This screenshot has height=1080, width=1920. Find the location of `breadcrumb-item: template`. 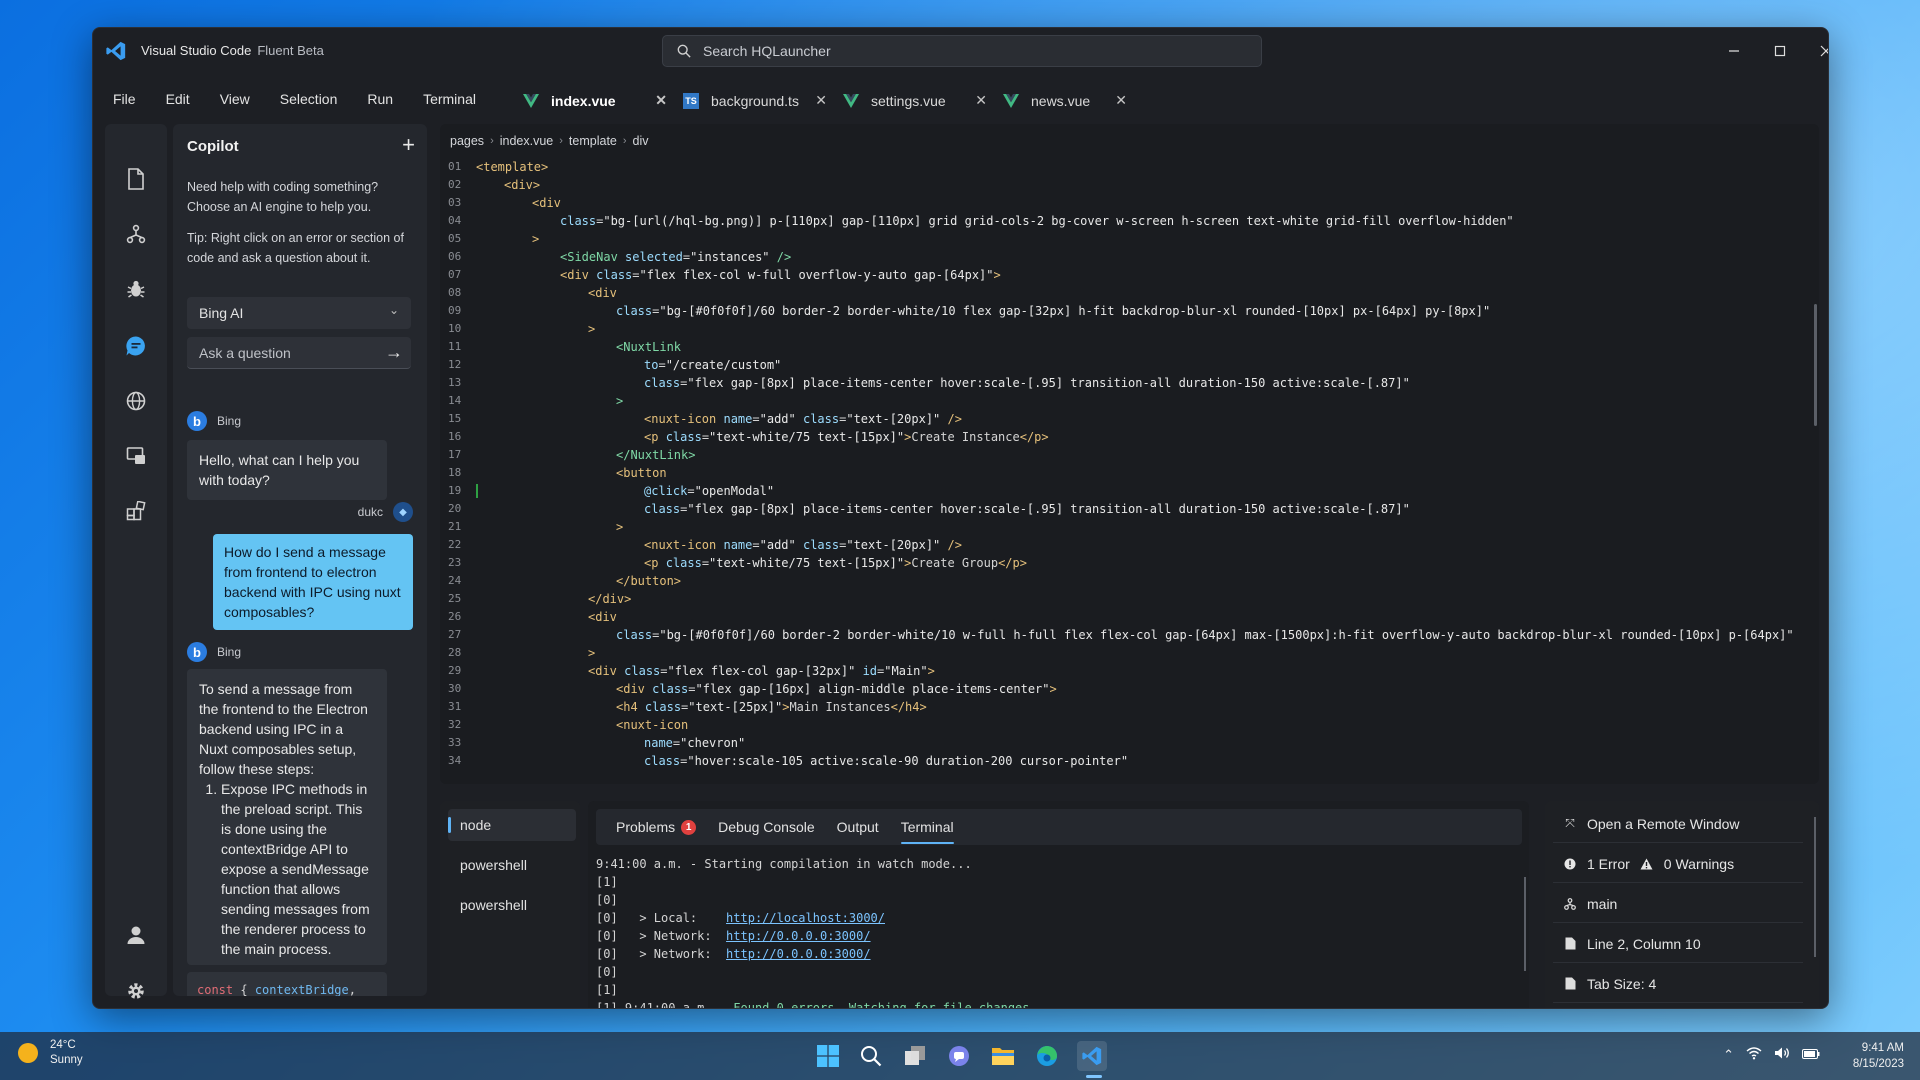

breadcrumb-item: template is located at coordinates (593, 141).